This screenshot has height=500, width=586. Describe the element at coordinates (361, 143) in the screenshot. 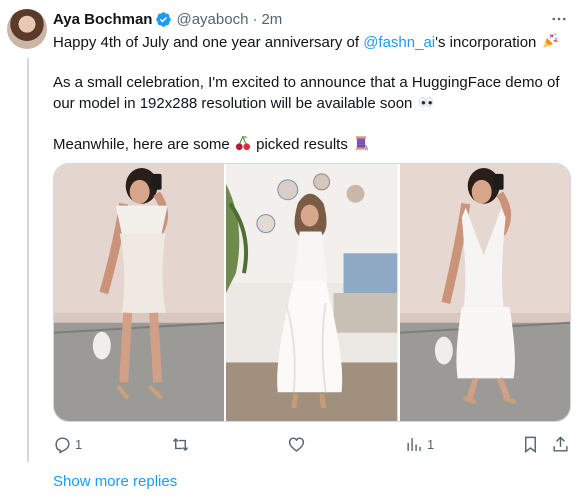

I see `thread-spool-icon` at that location.